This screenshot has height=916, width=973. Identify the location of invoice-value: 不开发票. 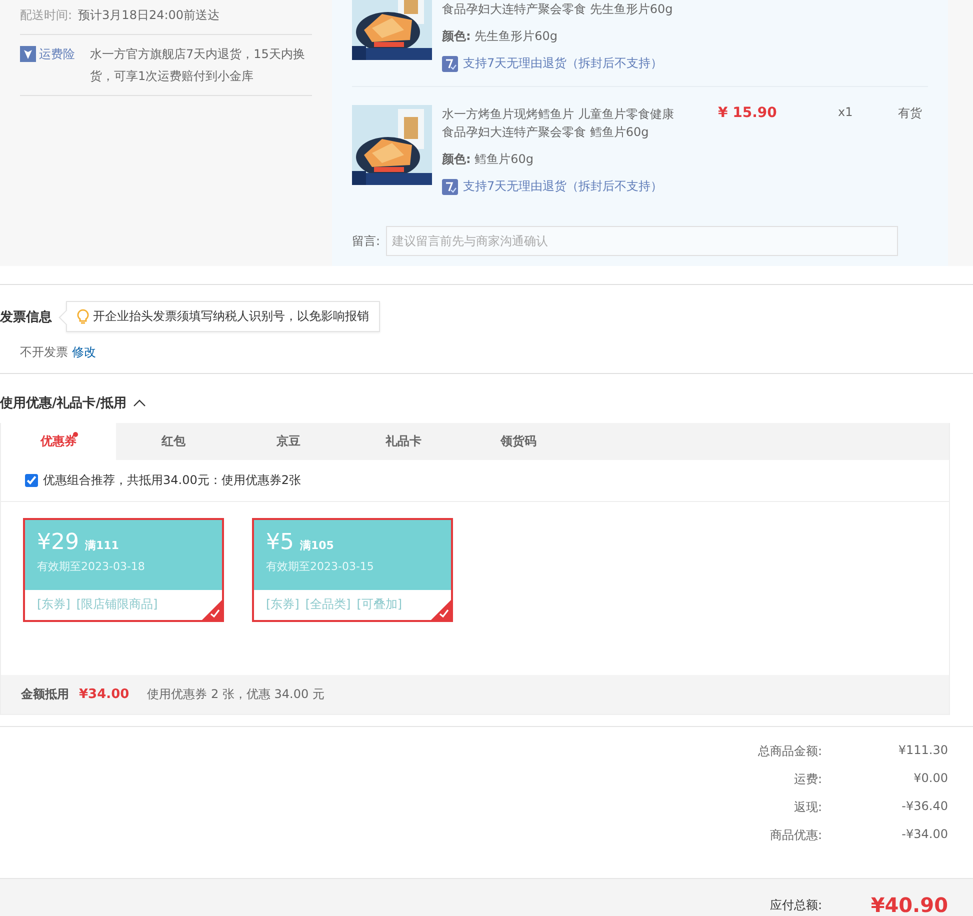
(44, 352).